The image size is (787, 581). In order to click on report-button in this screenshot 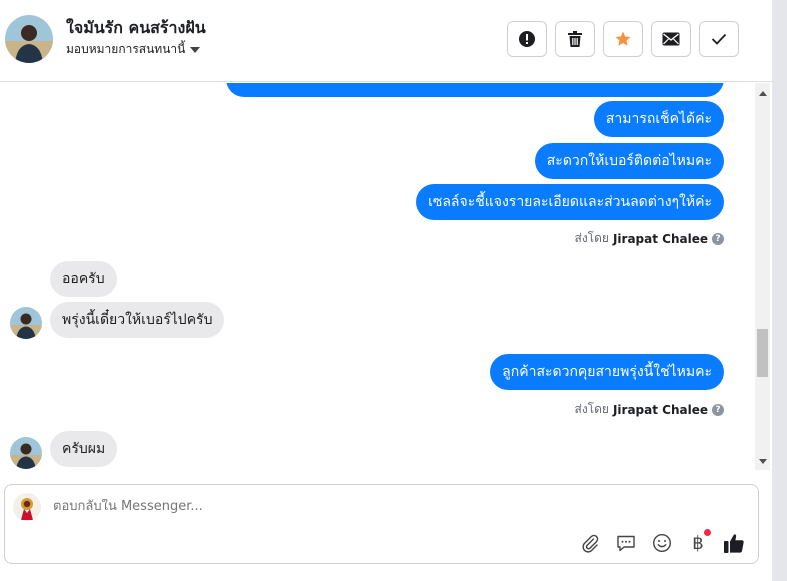, I will do `click(527, 39)`.